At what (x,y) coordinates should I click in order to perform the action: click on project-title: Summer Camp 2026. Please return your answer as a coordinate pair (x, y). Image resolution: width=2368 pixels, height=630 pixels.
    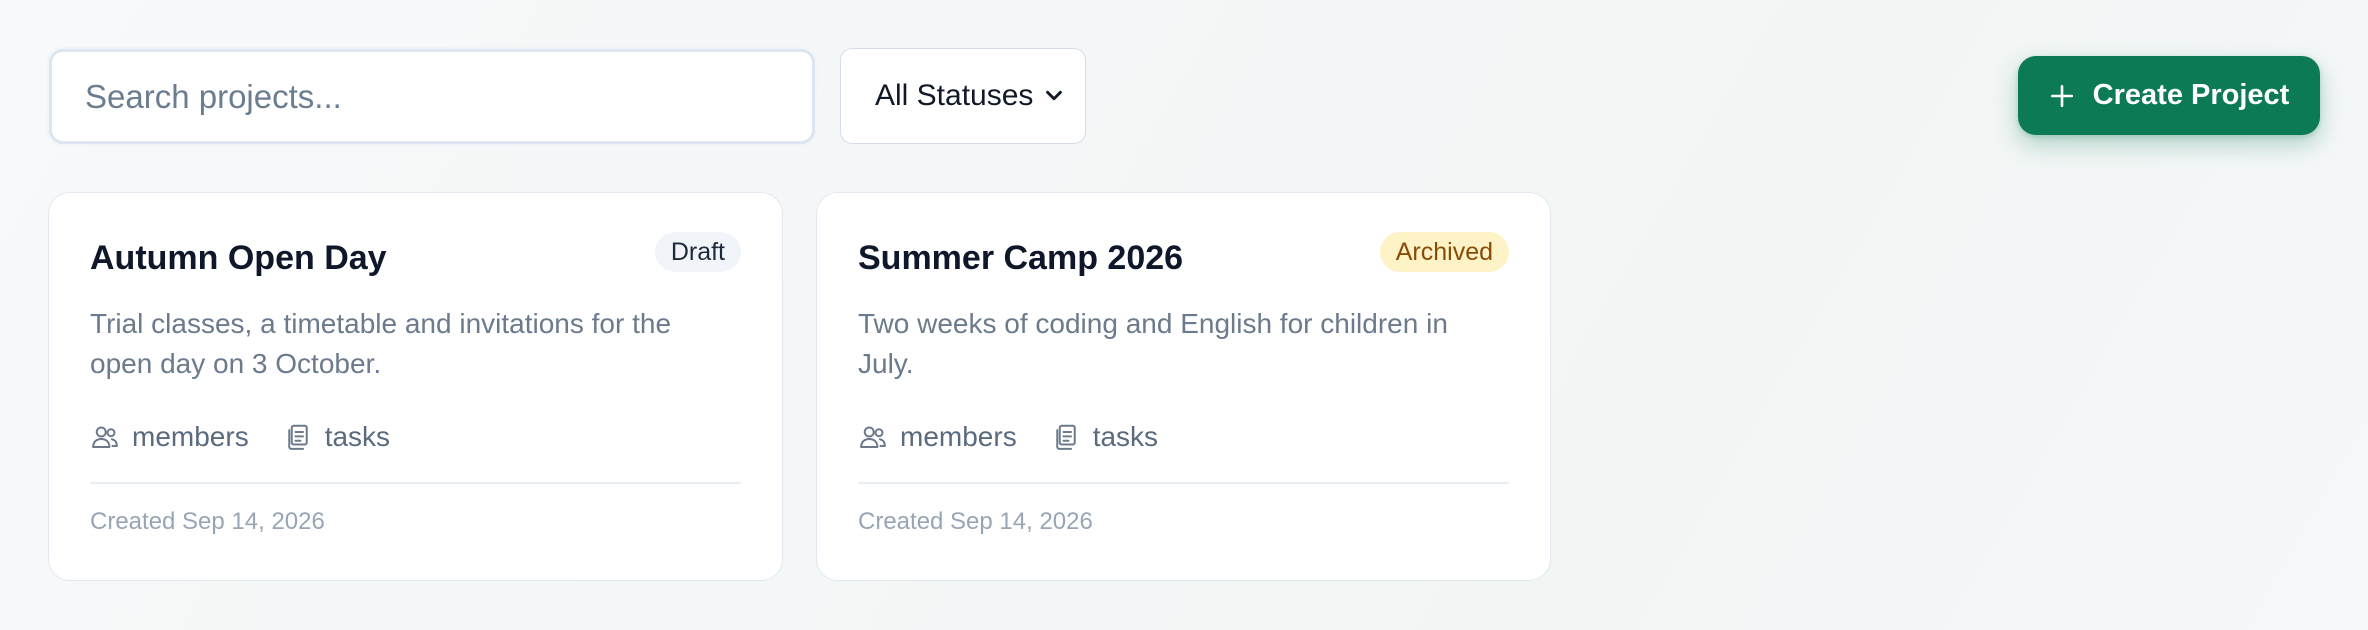
    Looking at the image, I should click on (1021, 258).